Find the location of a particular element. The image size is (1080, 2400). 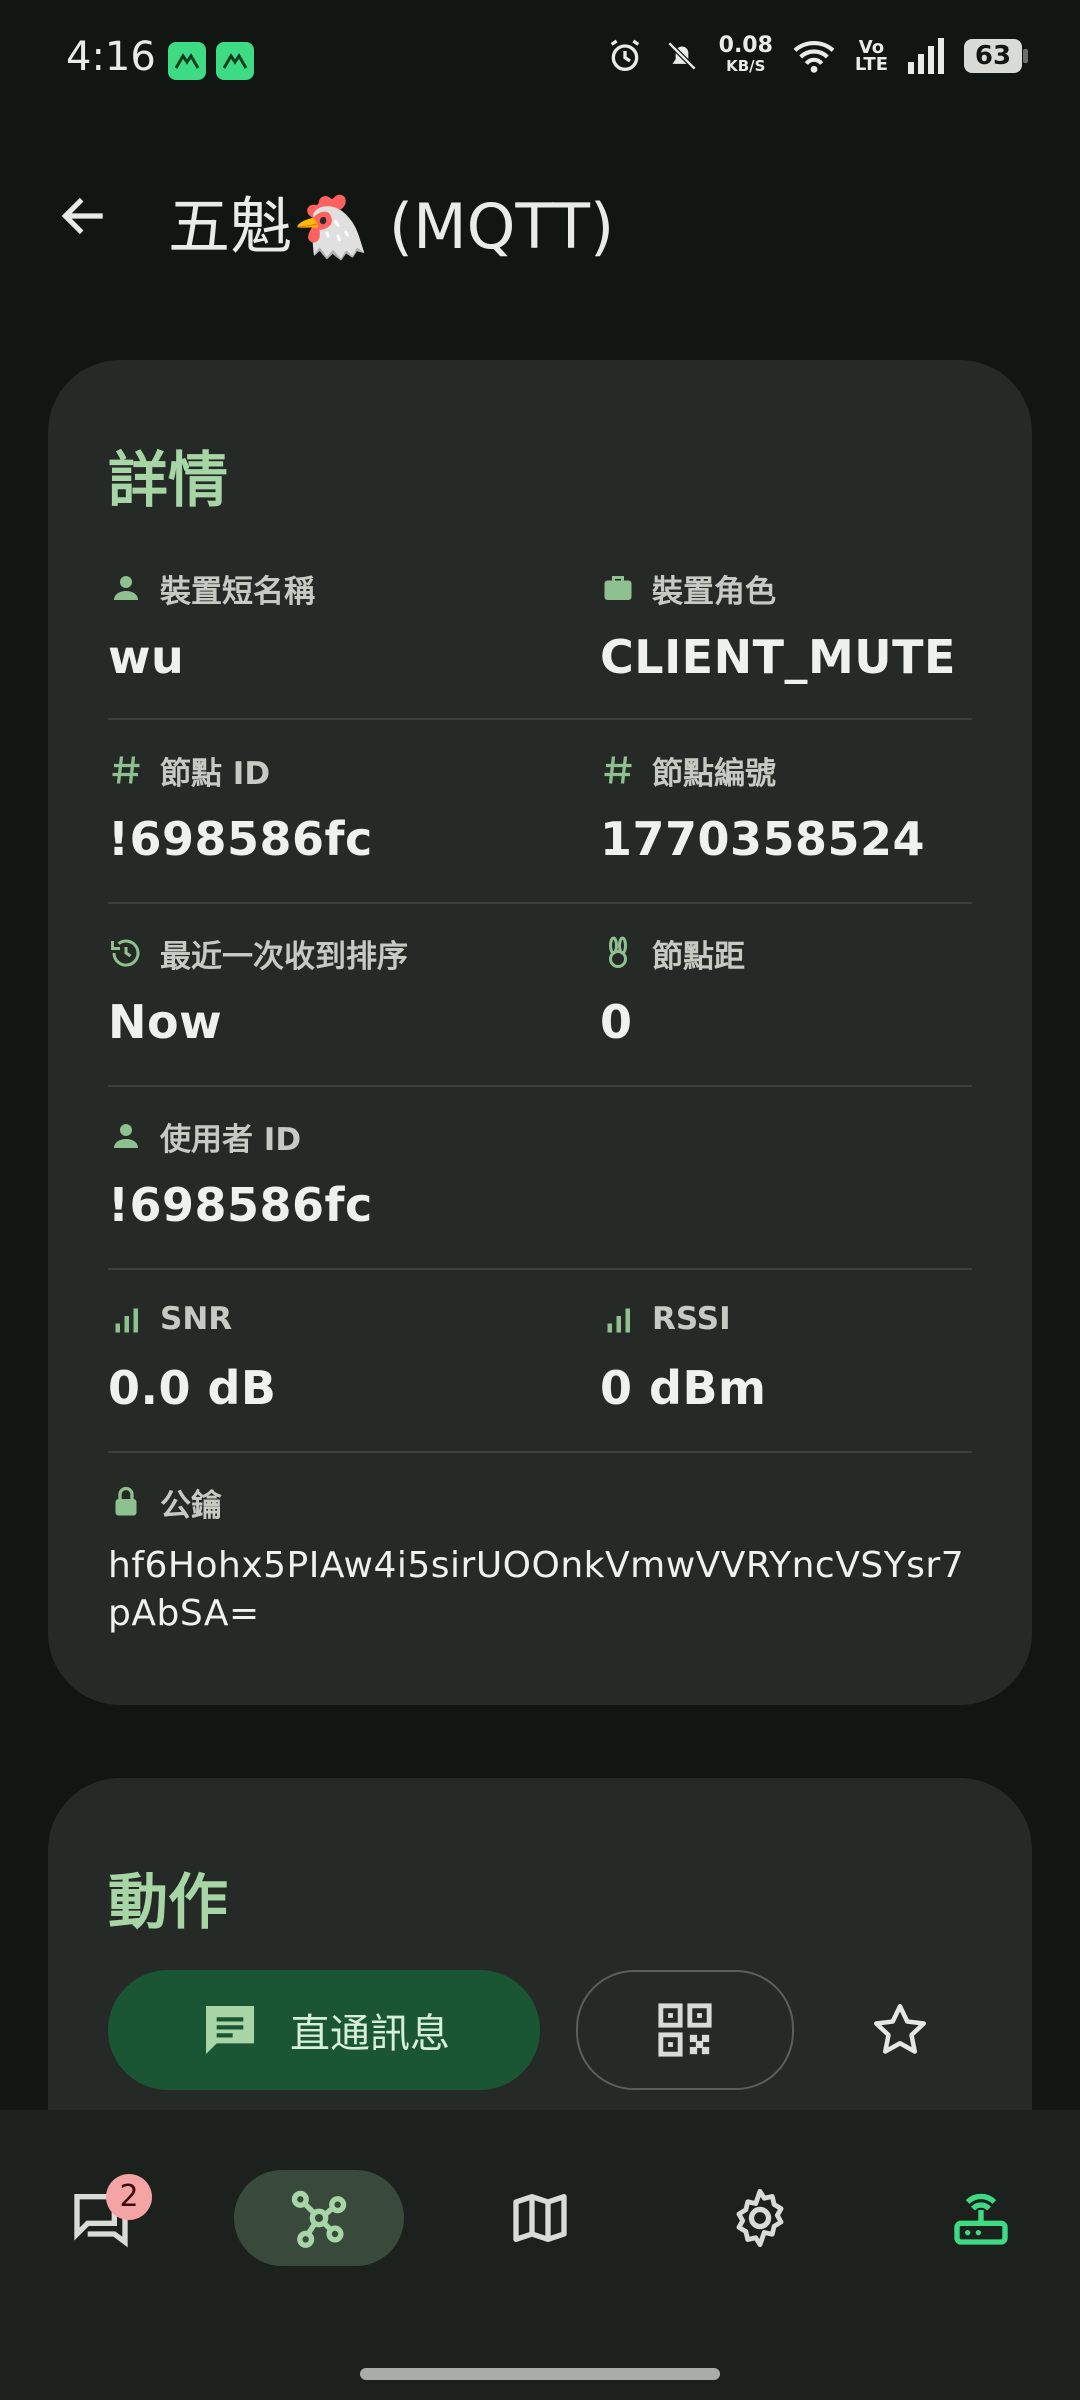

node-number-field: 節點編號 1770358524 is located at coordinates (763, 808).